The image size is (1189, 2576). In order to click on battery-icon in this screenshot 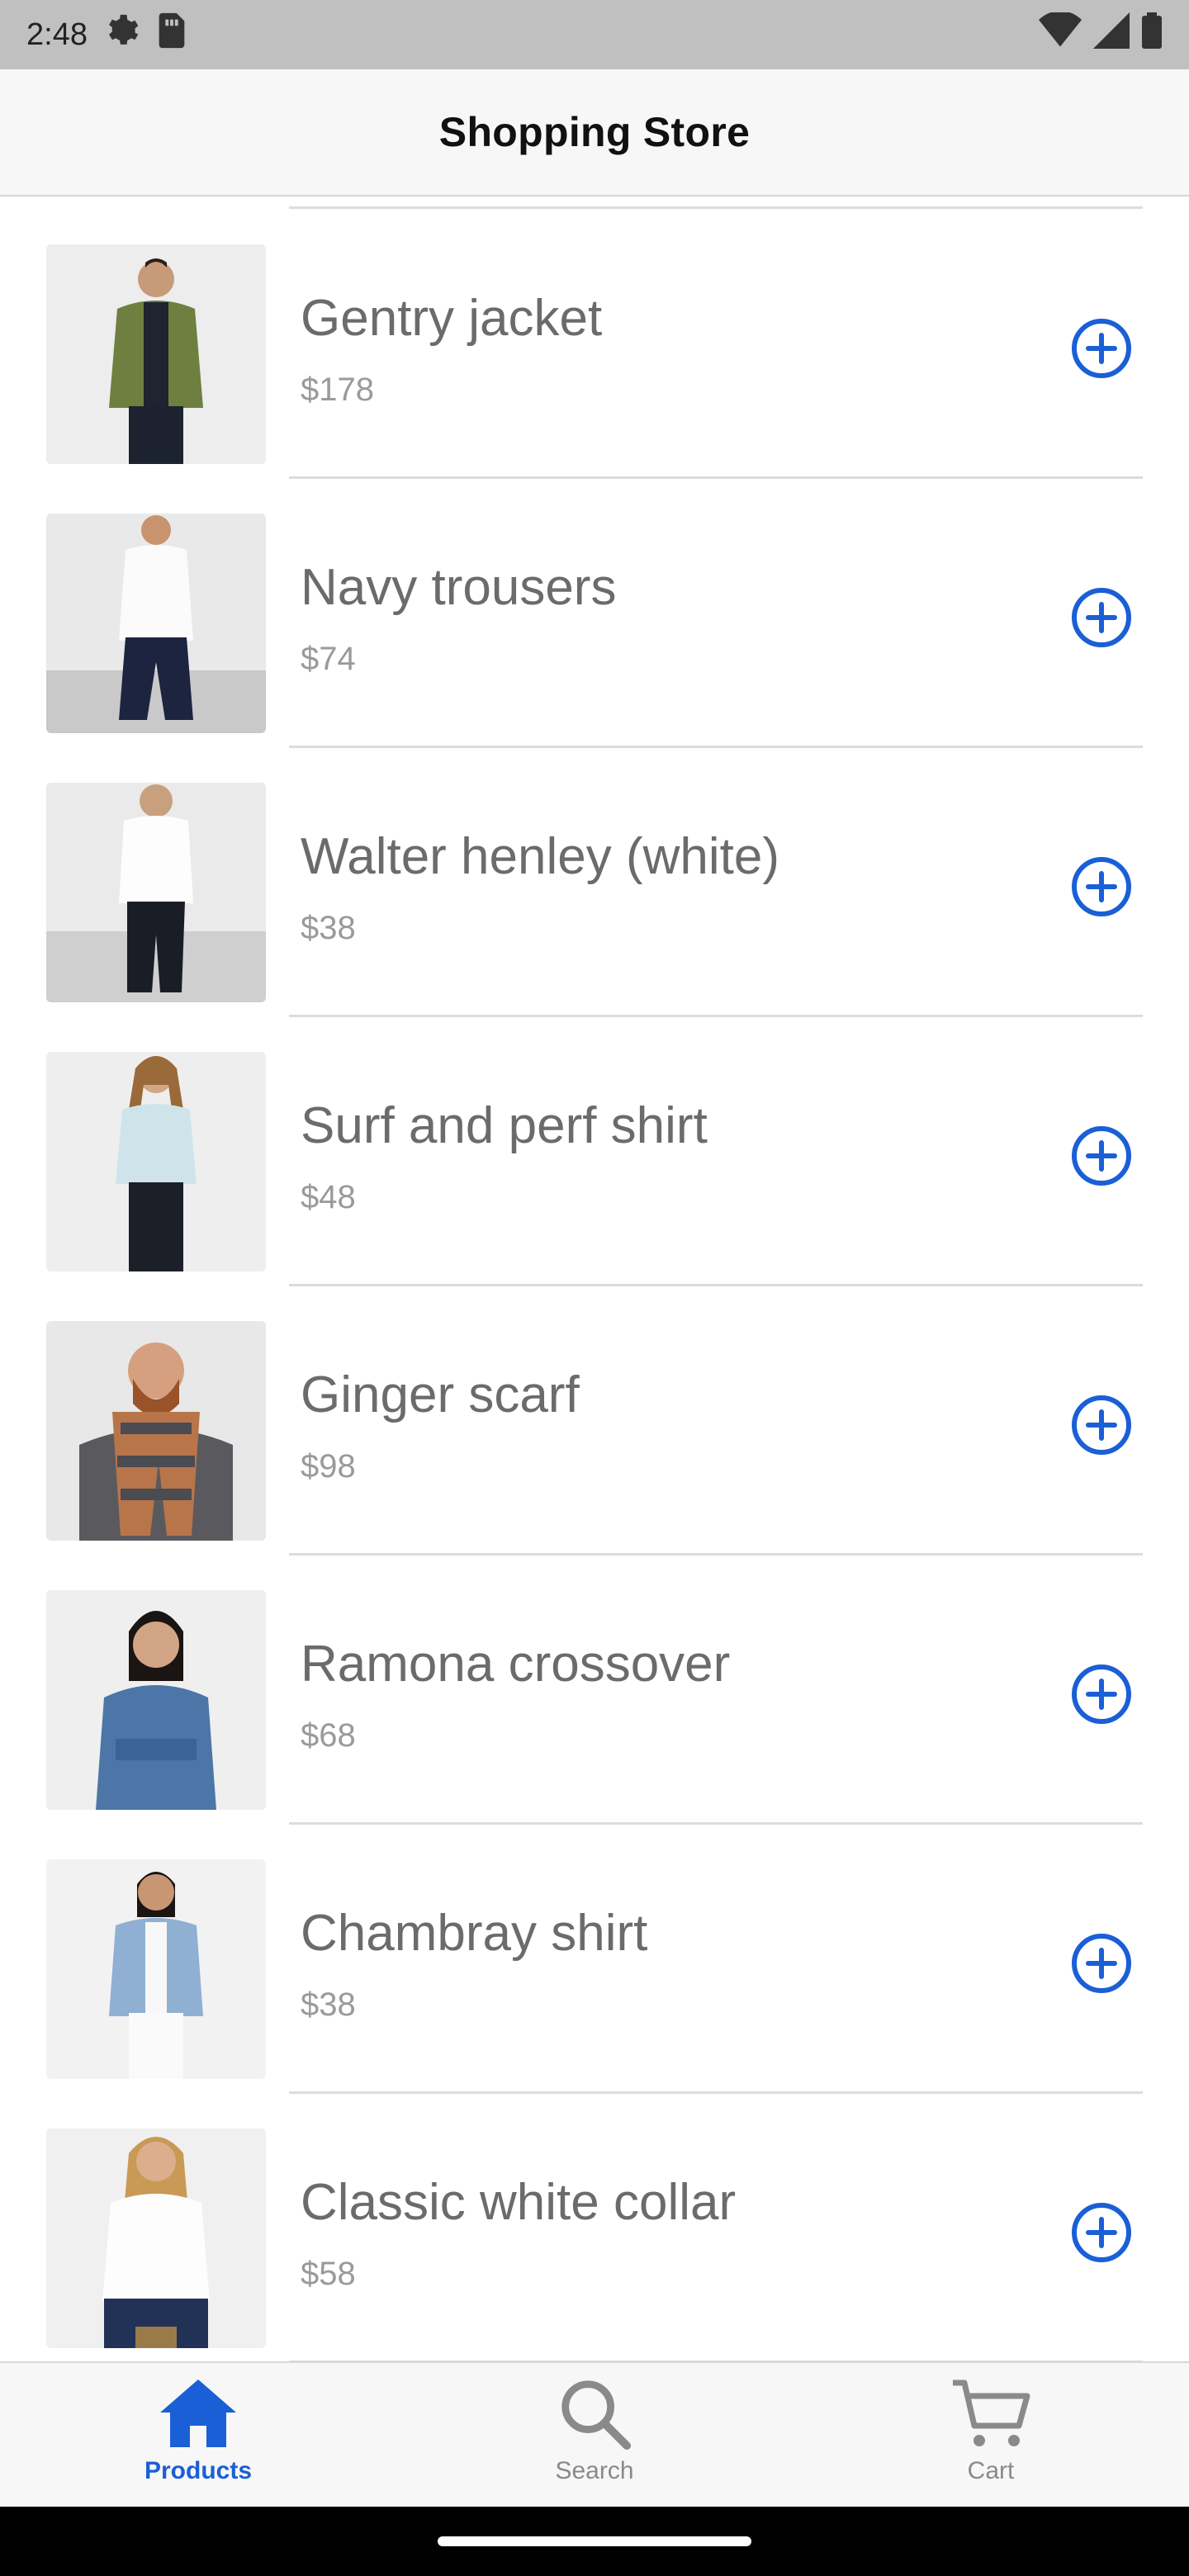, I will do `click(1152, 34)`.